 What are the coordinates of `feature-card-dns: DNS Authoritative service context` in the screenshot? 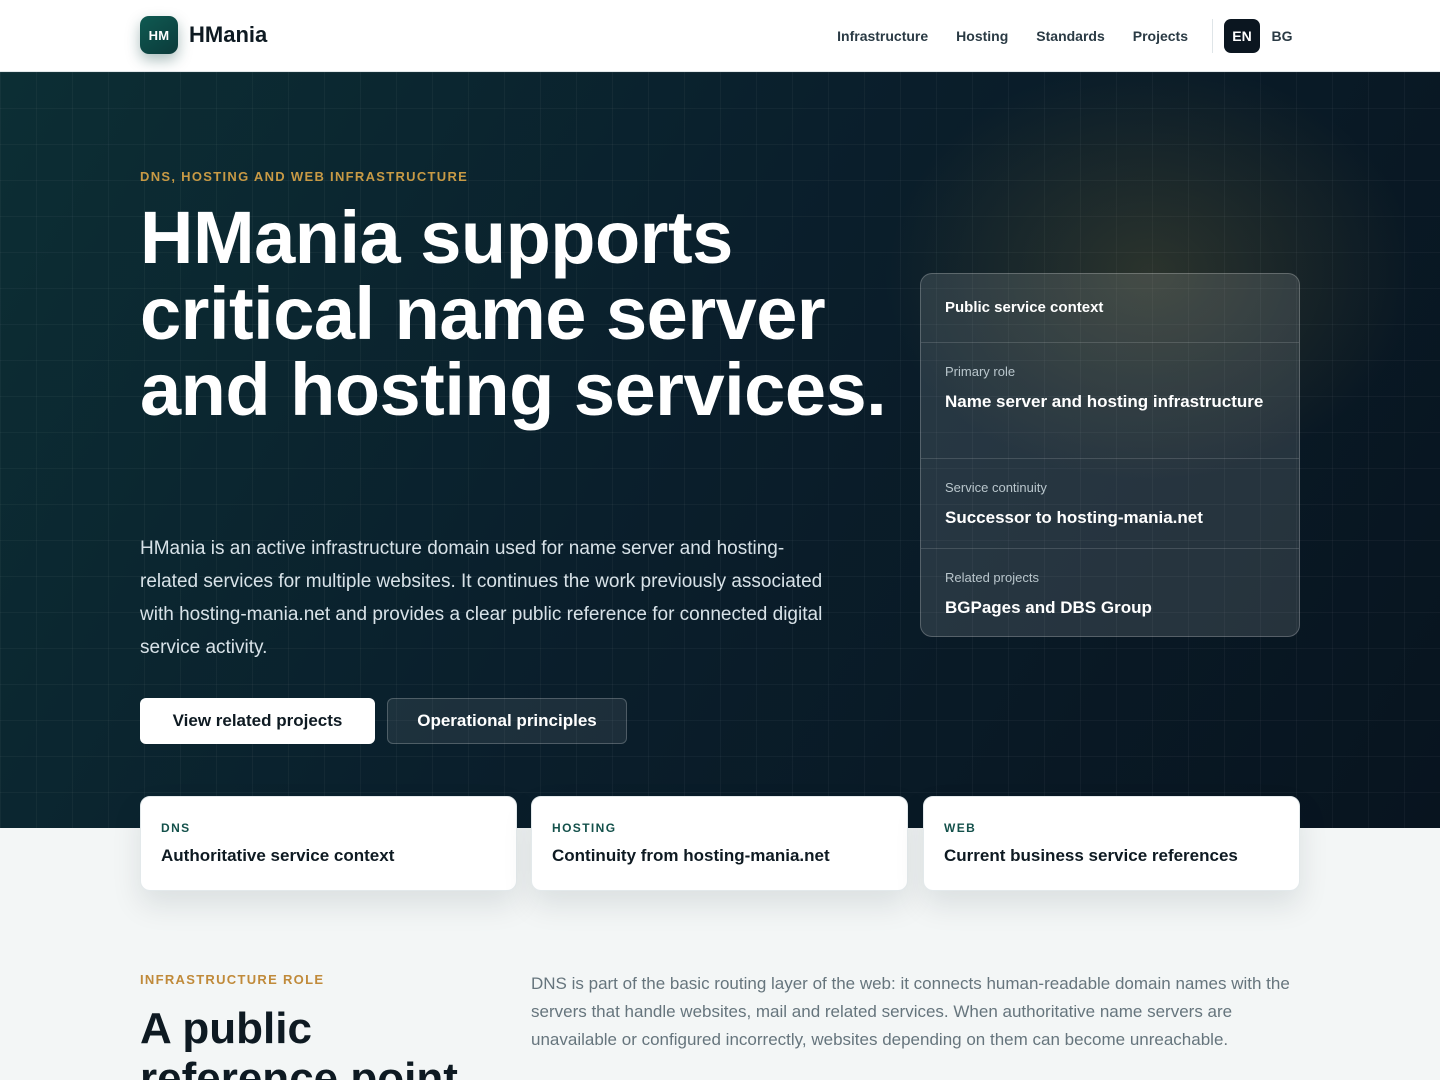 It's located at (328, 843).